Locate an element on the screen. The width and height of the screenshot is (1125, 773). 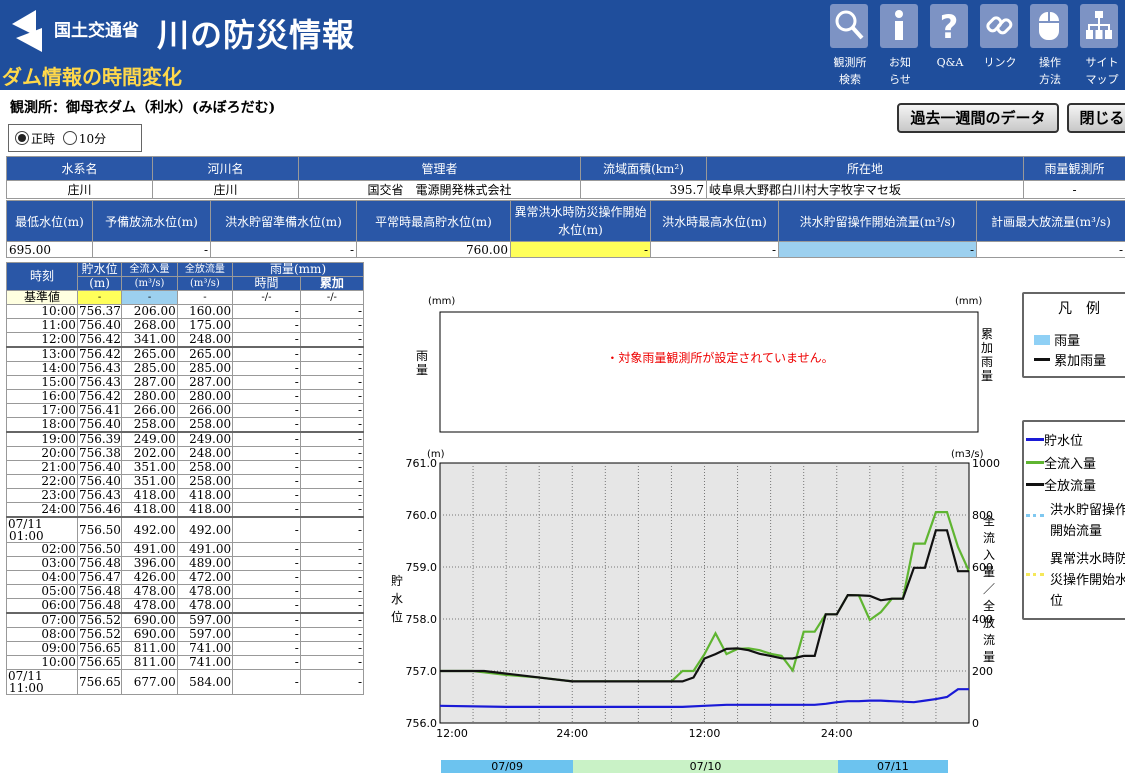
site-title: 川の防災情報 is located at coordinates (256, 33).